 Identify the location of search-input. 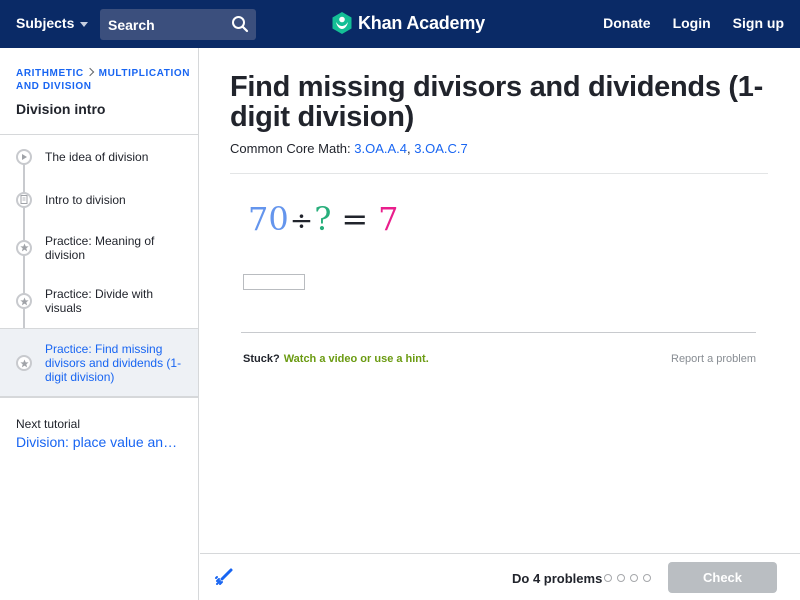
(167, 24).